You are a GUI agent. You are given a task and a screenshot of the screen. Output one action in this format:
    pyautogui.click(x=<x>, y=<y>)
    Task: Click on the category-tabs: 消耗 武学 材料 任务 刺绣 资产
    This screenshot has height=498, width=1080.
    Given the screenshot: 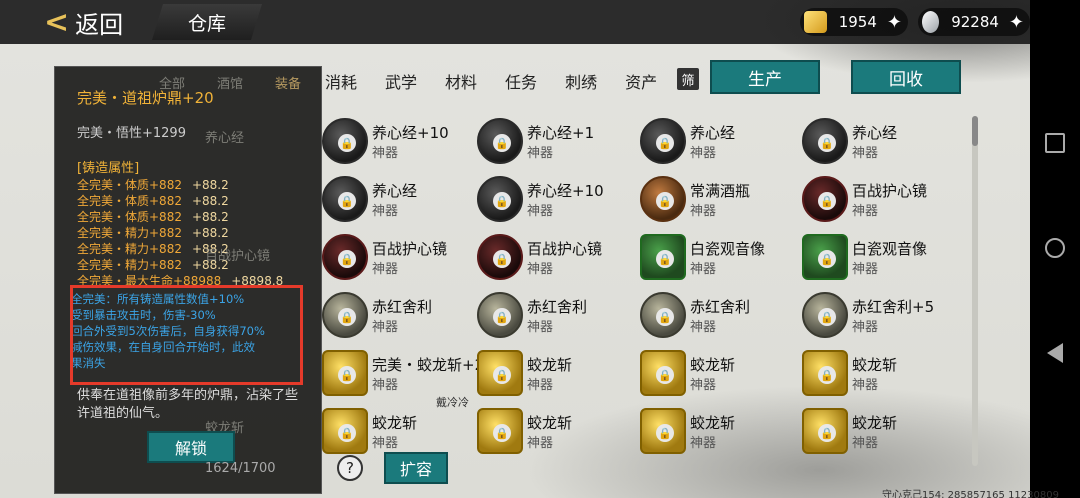 What is the action you would take?
    pyautogui.click(x=505, y=81)
    